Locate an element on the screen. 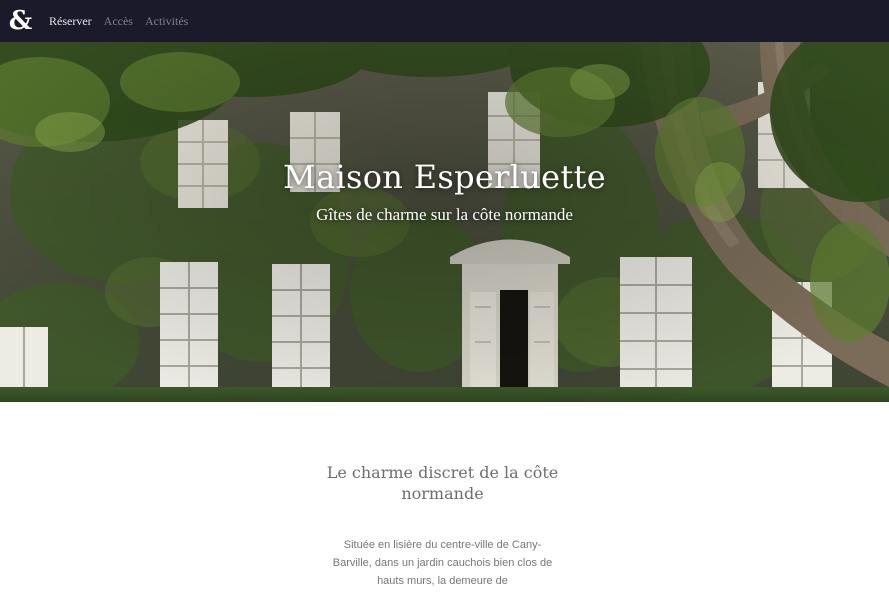 The height and width of the screenshot is (593, 889). intro-heading: Le charme discret de la côte normande is located at coordinates (442, 483).